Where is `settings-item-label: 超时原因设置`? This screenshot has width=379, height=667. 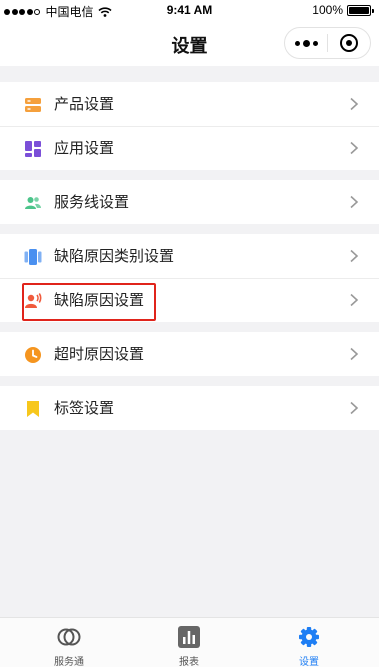 settings-item-label: 超时原因设置 is located at coordinates (99, 354).